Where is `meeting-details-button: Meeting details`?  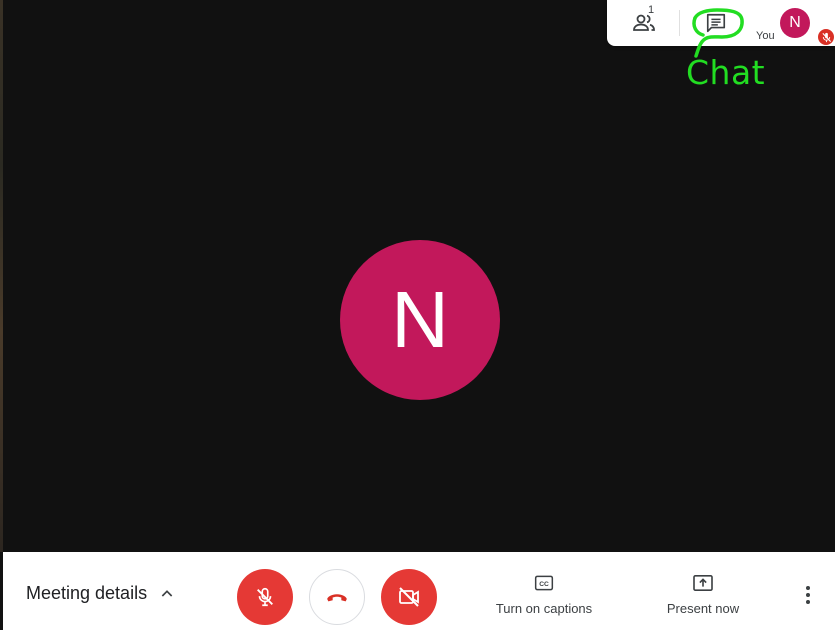 meeting-details-button: Meeting details is located at coordinates (100, 593).